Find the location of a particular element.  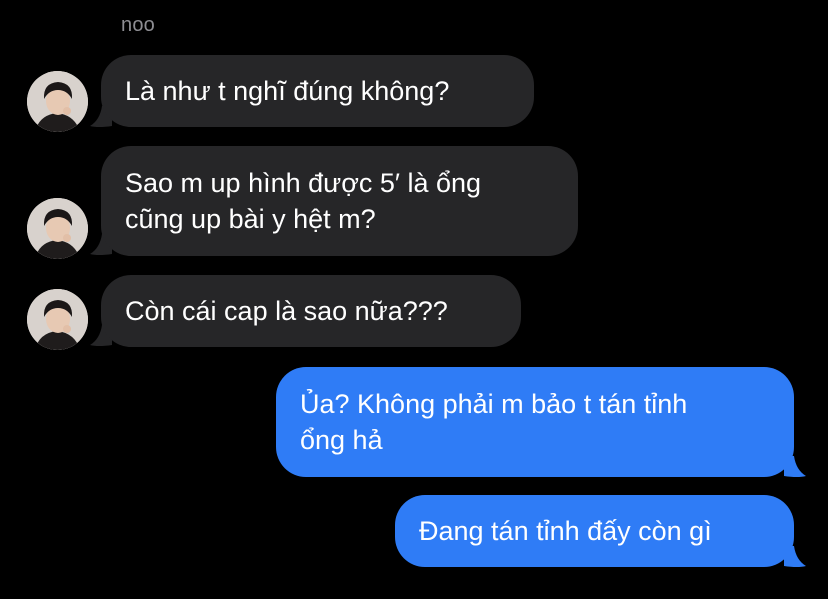

message-text: Còn cái cap là sao nữa??? is located at coordinates (286, 311).